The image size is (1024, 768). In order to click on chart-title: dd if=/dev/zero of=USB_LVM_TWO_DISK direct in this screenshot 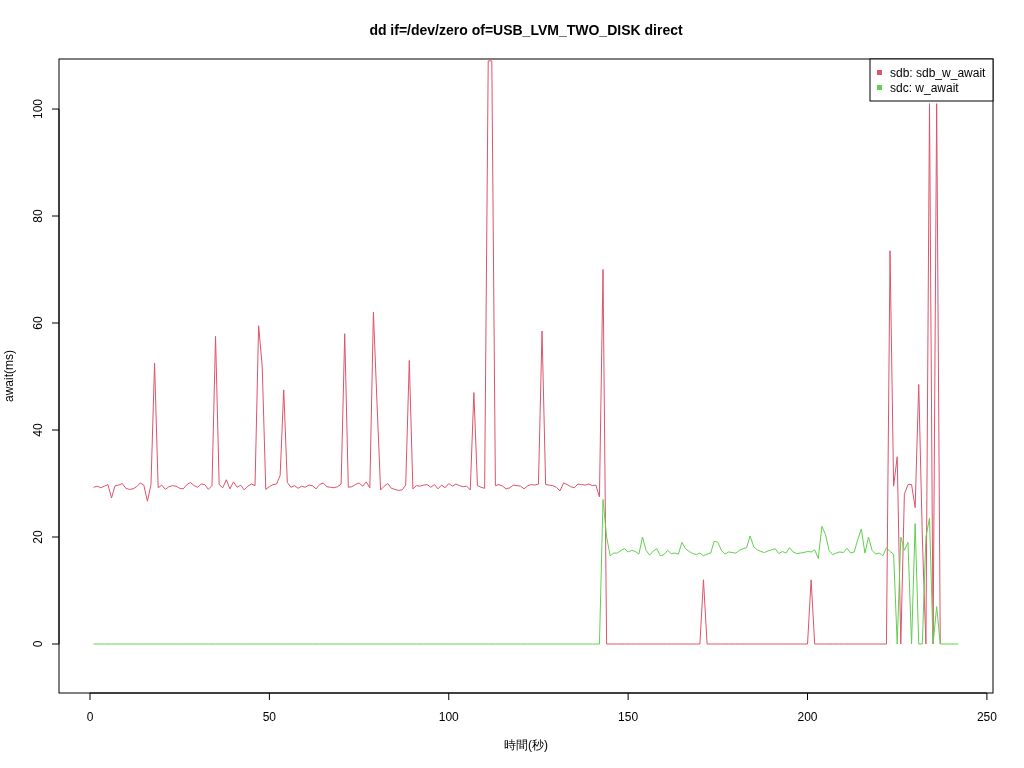, I will do `click(526, 30)`.